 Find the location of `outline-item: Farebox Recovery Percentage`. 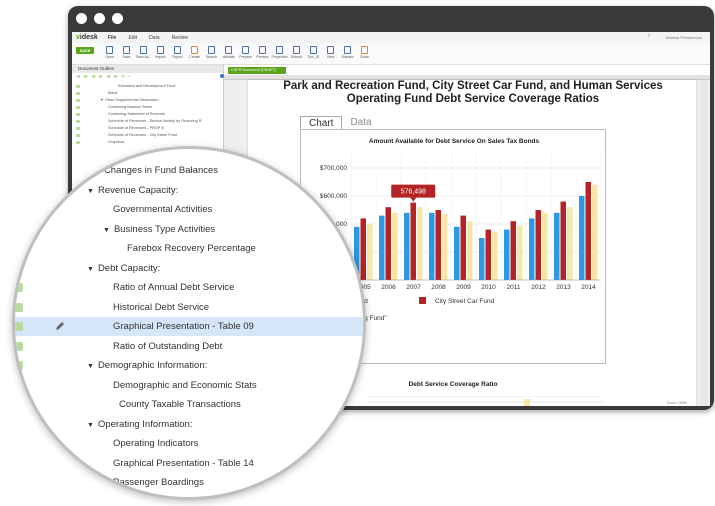

outline-item: Farebox Recovery Percentage is located at coordinates (189, 248).